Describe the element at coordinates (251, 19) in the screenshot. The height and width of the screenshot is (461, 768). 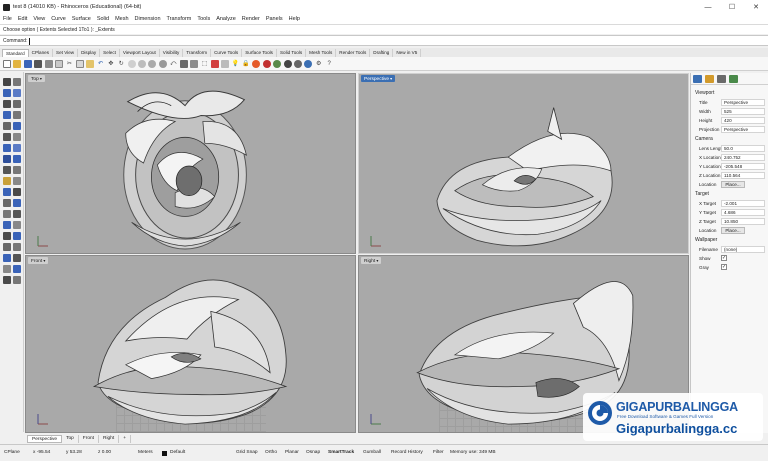
I see `menu-render: Render` at that location.